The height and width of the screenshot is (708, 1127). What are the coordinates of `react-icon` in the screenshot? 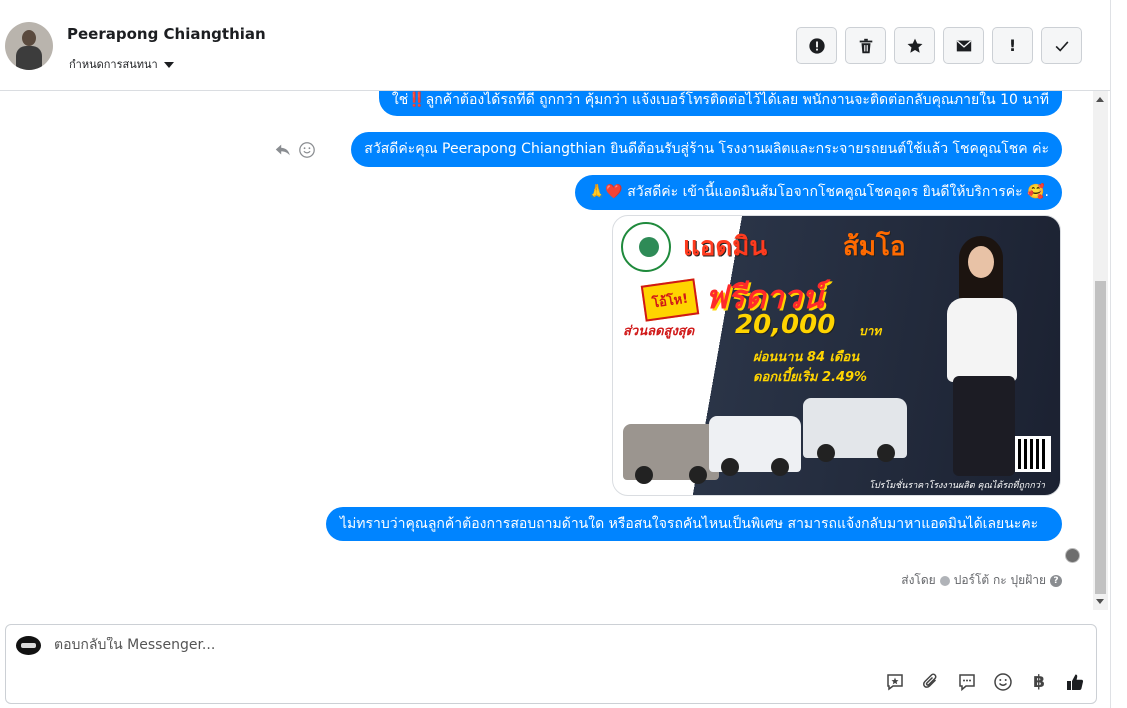 It's located at (307, 150).